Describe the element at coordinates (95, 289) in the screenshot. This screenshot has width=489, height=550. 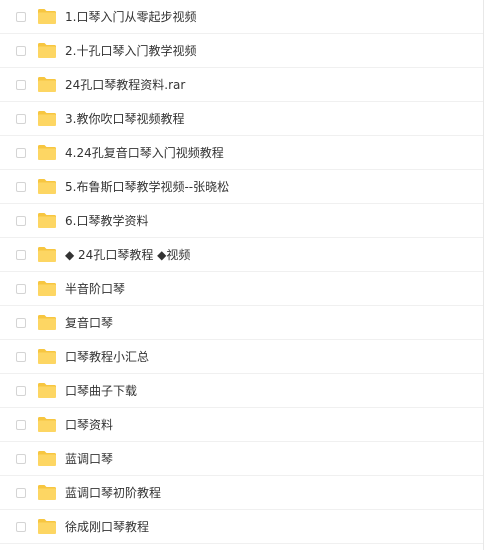
I see `file-name: 半音阶口琴` at that location.